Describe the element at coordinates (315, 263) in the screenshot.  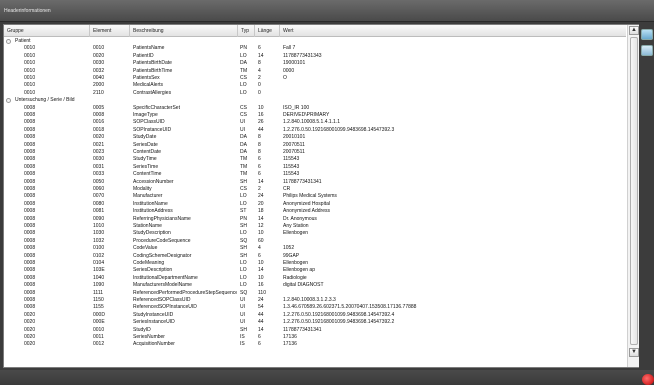
I see `table-row: 0008 0104 CodeMeaning LO 10 Ellenbogen` at that location.